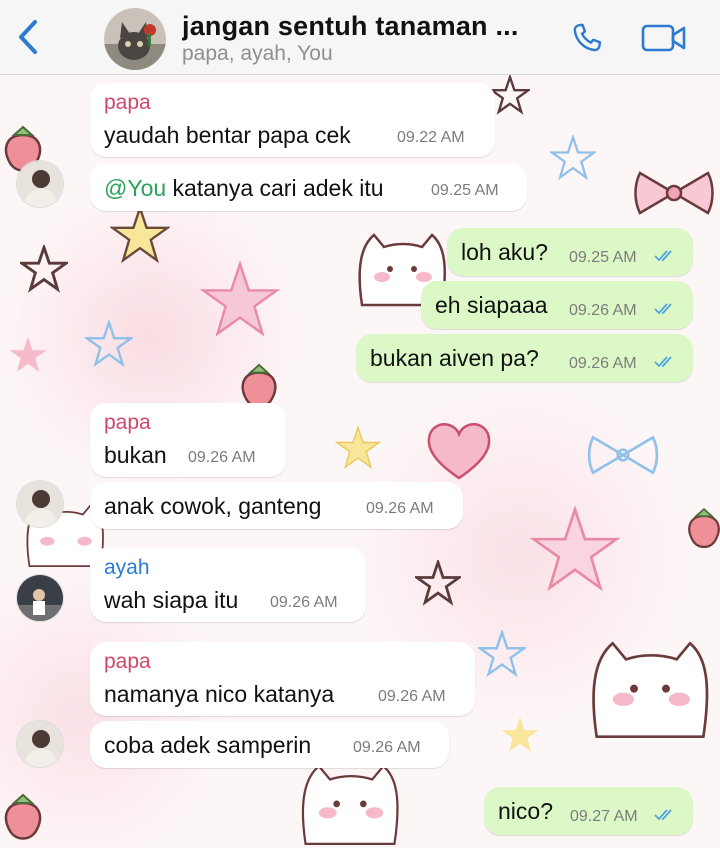 Image resolution: width=720 pixels, height=848 pixels. Describe the element at coordinates (525, 811) in the screenshot. I see `message-text: nico?` at that location.